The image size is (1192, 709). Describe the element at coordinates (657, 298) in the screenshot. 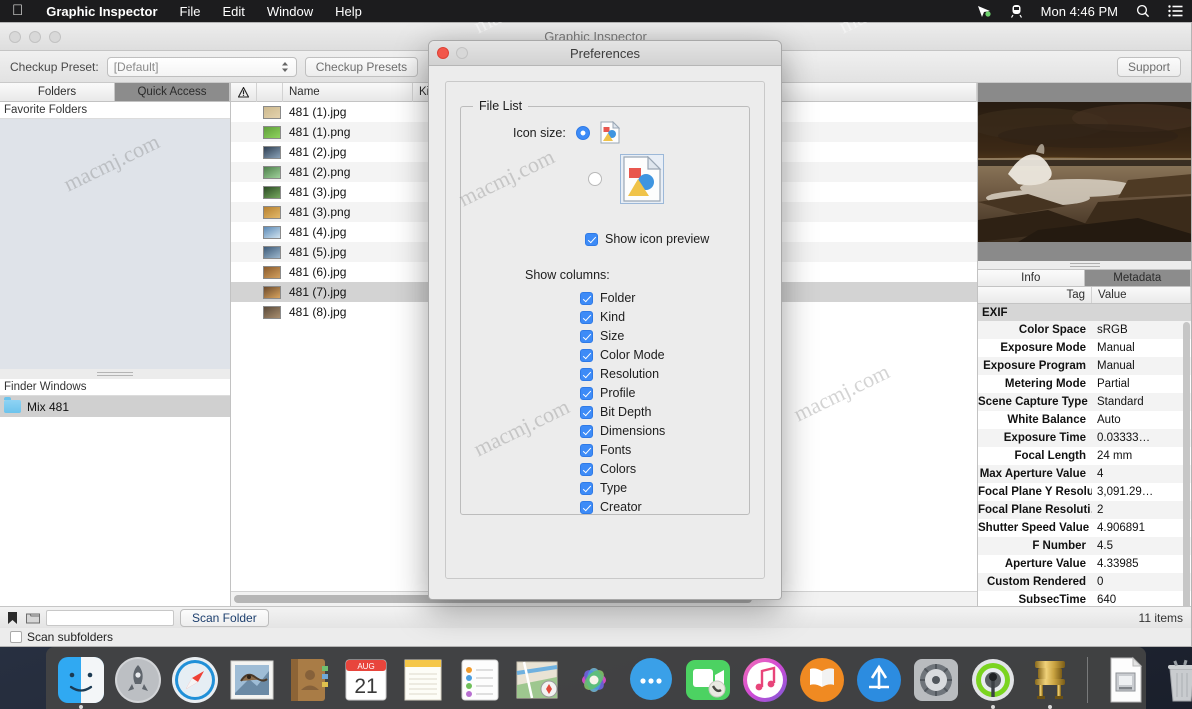

I see `column-option-row: Folder` at that location.